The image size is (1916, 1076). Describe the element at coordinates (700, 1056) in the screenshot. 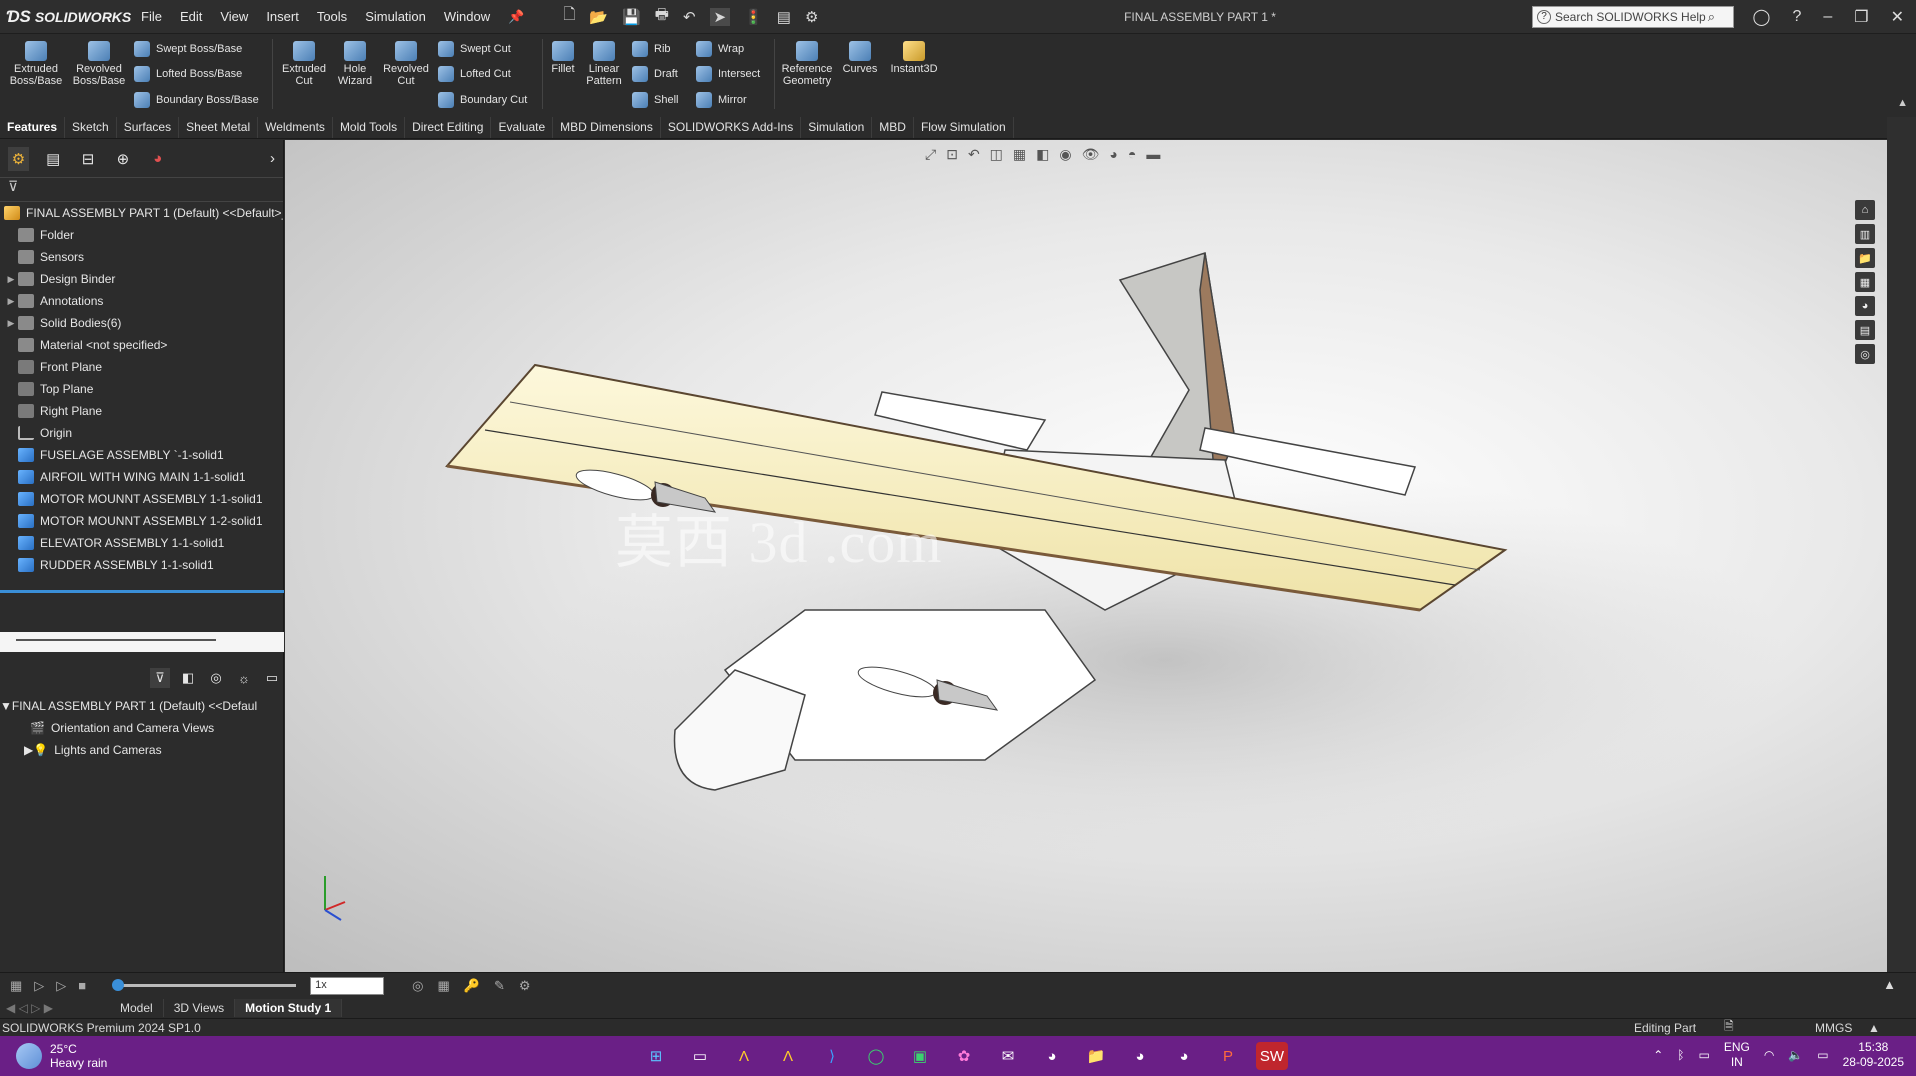

I see `task-view-icon: ▭` at that location.